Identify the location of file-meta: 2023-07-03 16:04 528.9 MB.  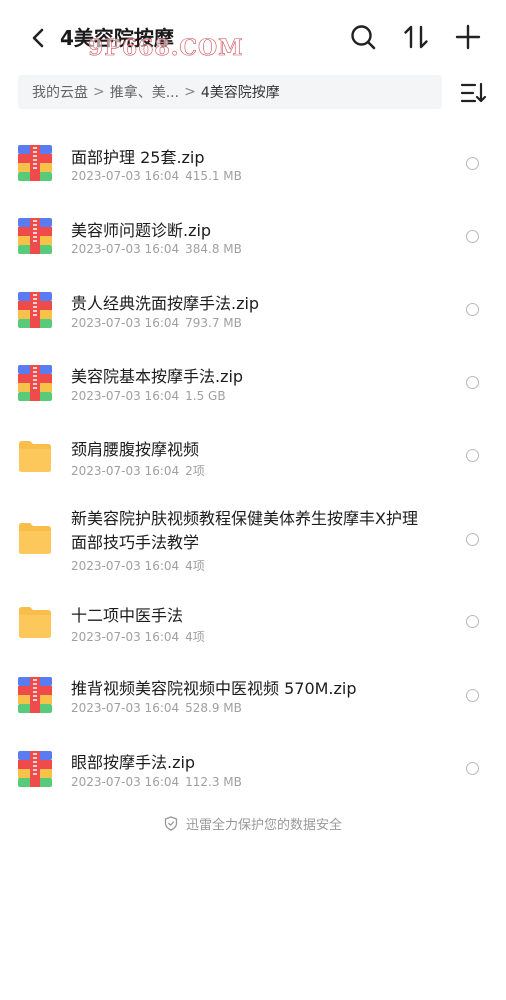
(156, 708).